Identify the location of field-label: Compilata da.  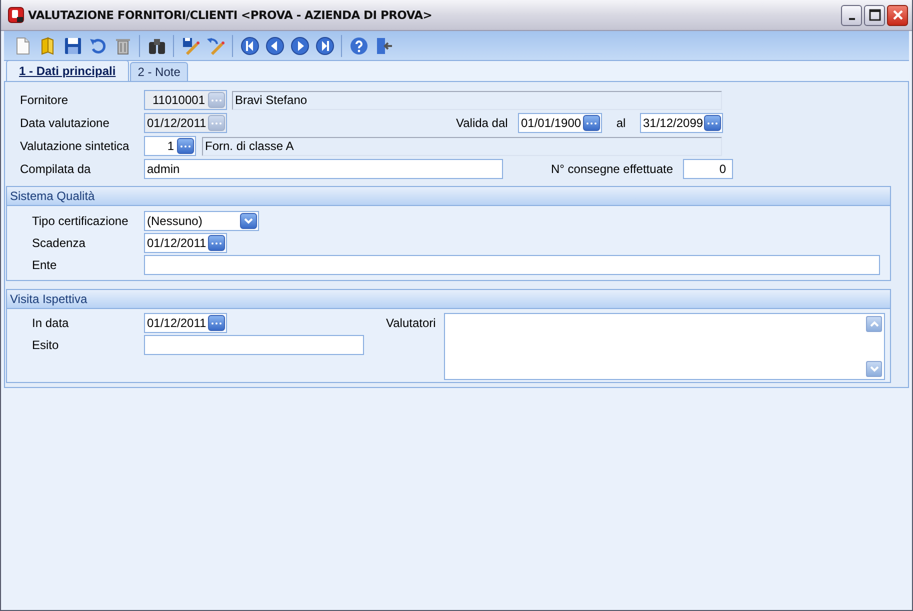
(56, 169).